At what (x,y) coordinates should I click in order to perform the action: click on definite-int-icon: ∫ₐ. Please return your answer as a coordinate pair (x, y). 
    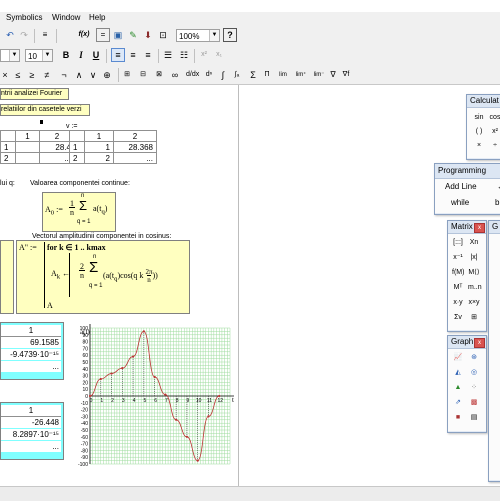
    Looking at the image, I should click on (237, 75).